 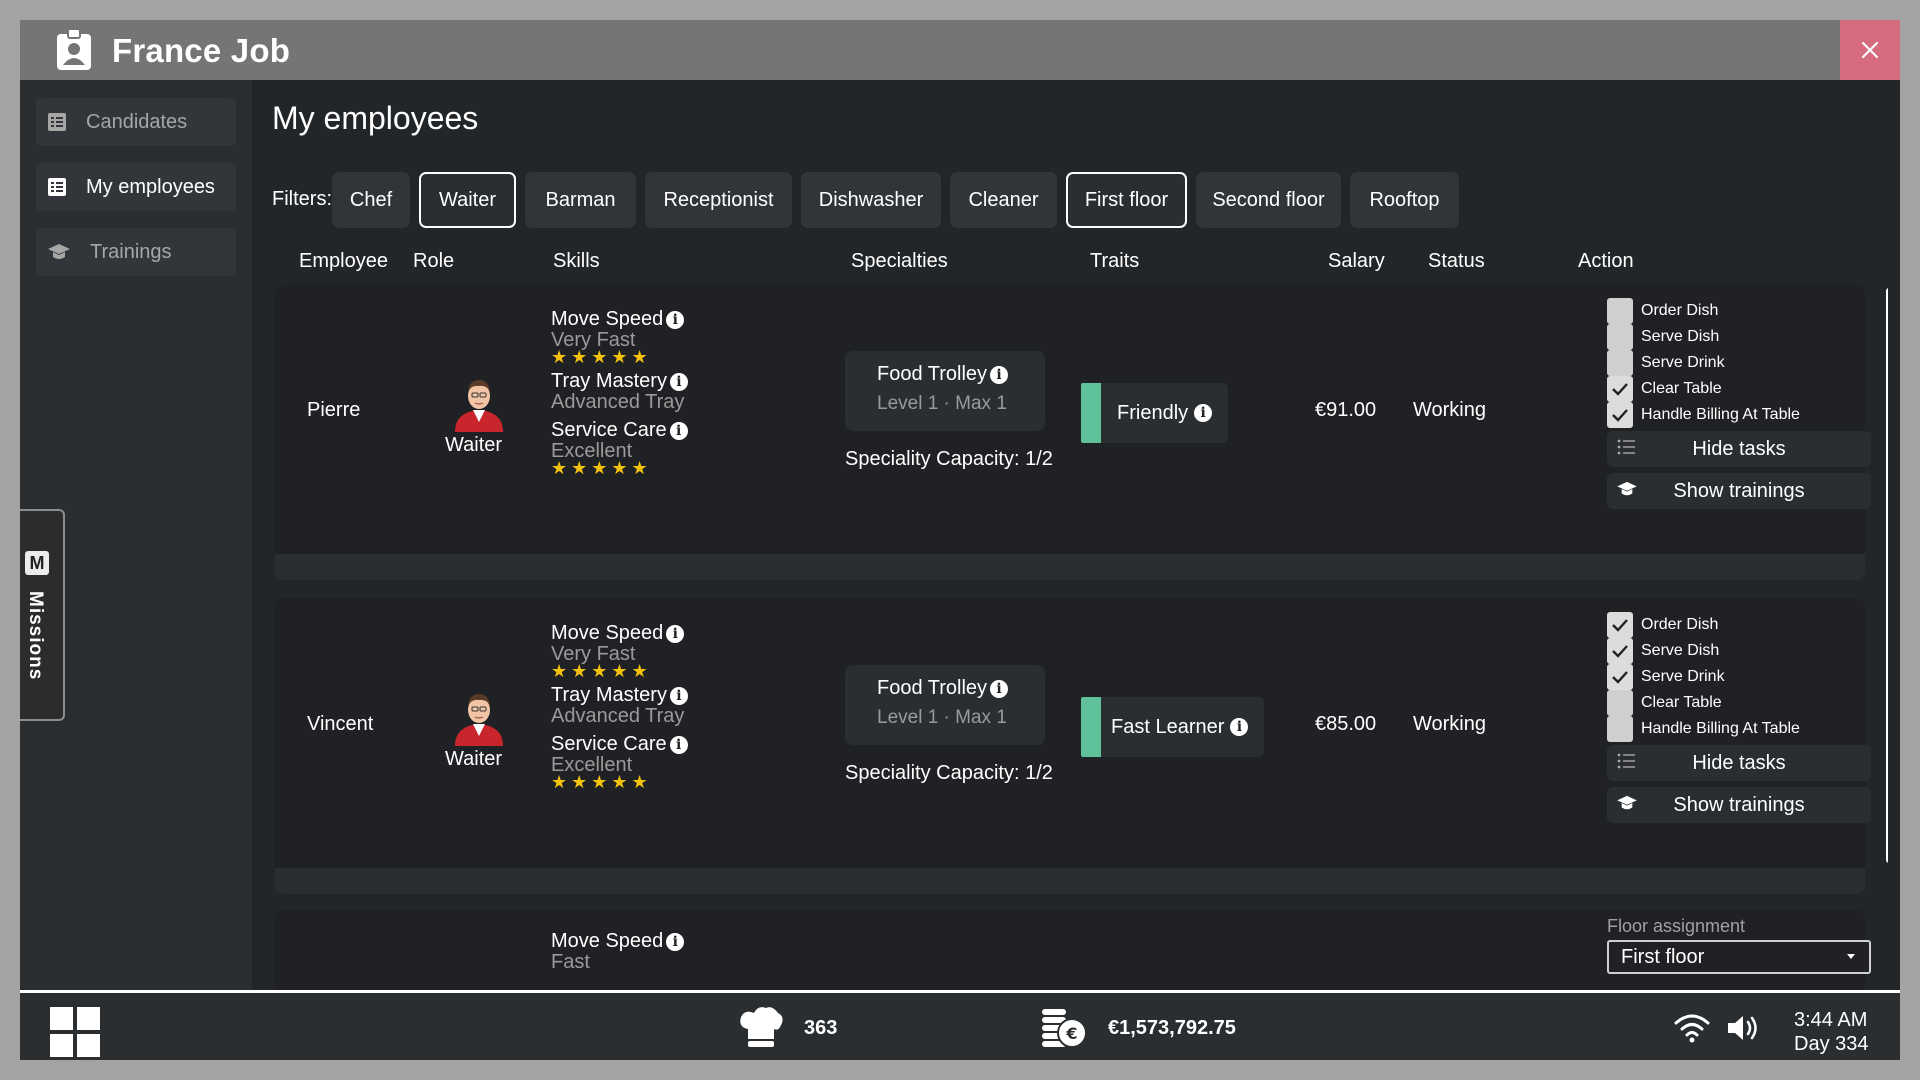 I want to click on skill-level: Advanced Tray, so click(x=618, y=716).